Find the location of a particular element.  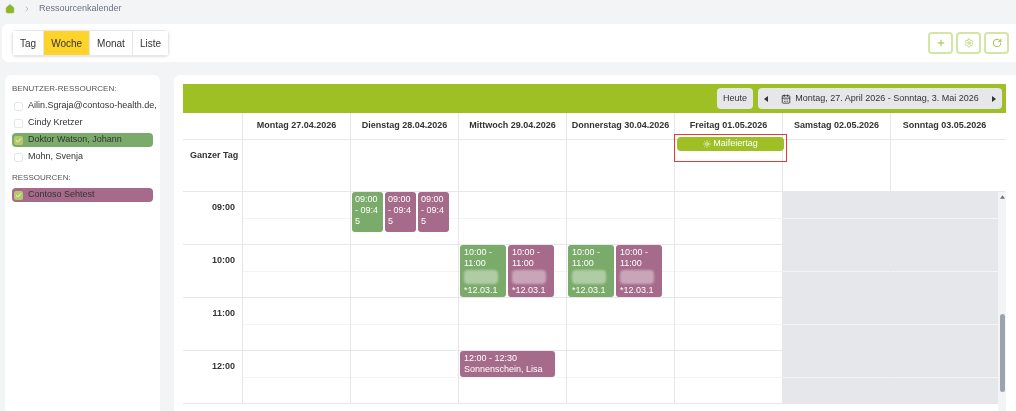

next-icon is located at coordinates (994, 98).